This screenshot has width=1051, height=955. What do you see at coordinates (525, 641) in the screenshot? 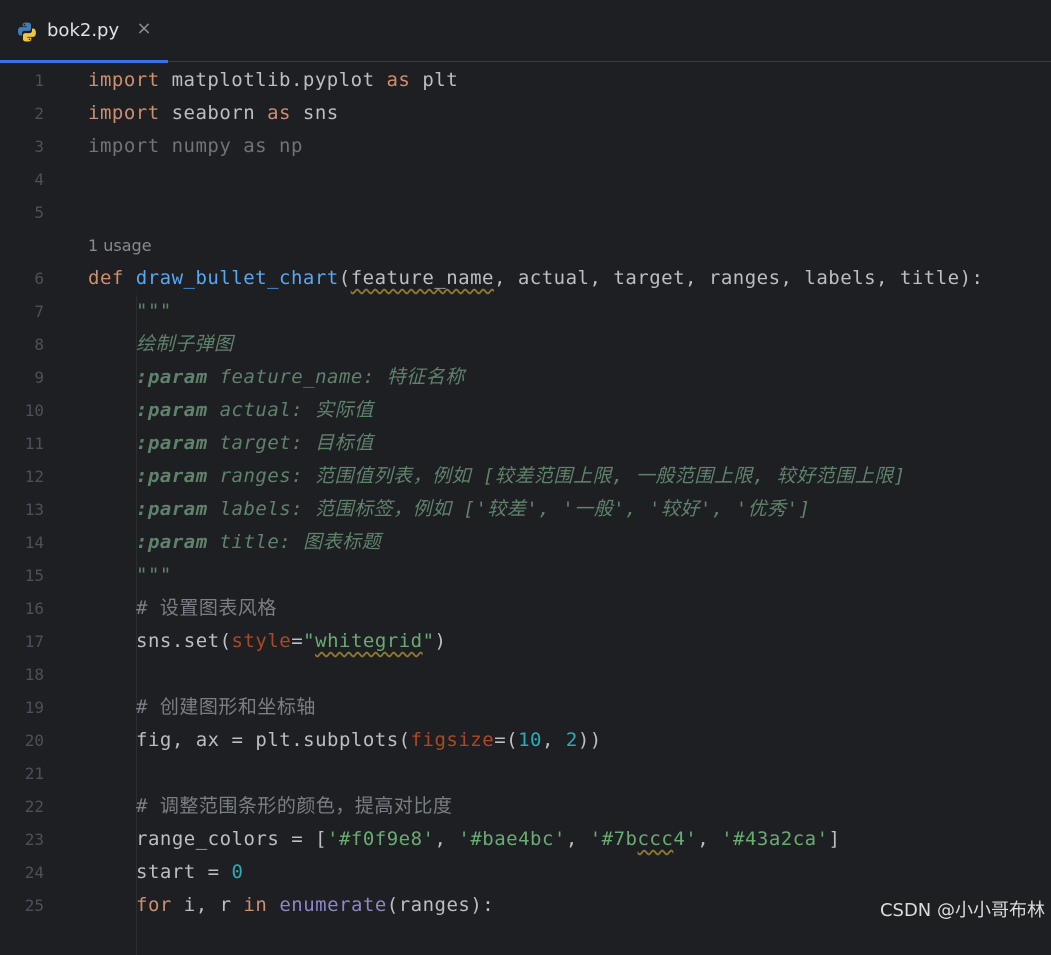
I see `code-line: 17 sns.set(style="whitegrid")` at bounding box center [525, 641].